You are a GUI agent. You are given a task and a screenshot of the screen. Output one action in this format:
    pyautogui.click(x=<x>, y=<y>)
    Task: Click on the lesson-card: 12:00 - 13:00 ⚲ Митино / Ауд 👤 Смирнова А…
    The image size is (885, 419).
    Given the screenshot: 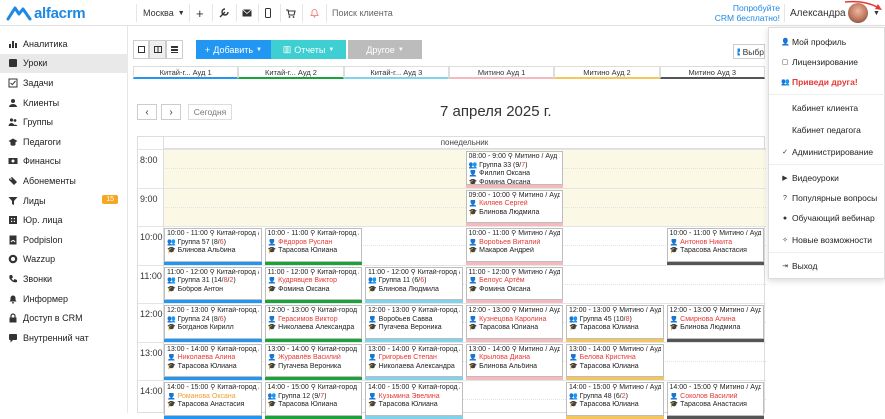 What is the action you would take?
    pyautogui.click(x=715, y=322)
    